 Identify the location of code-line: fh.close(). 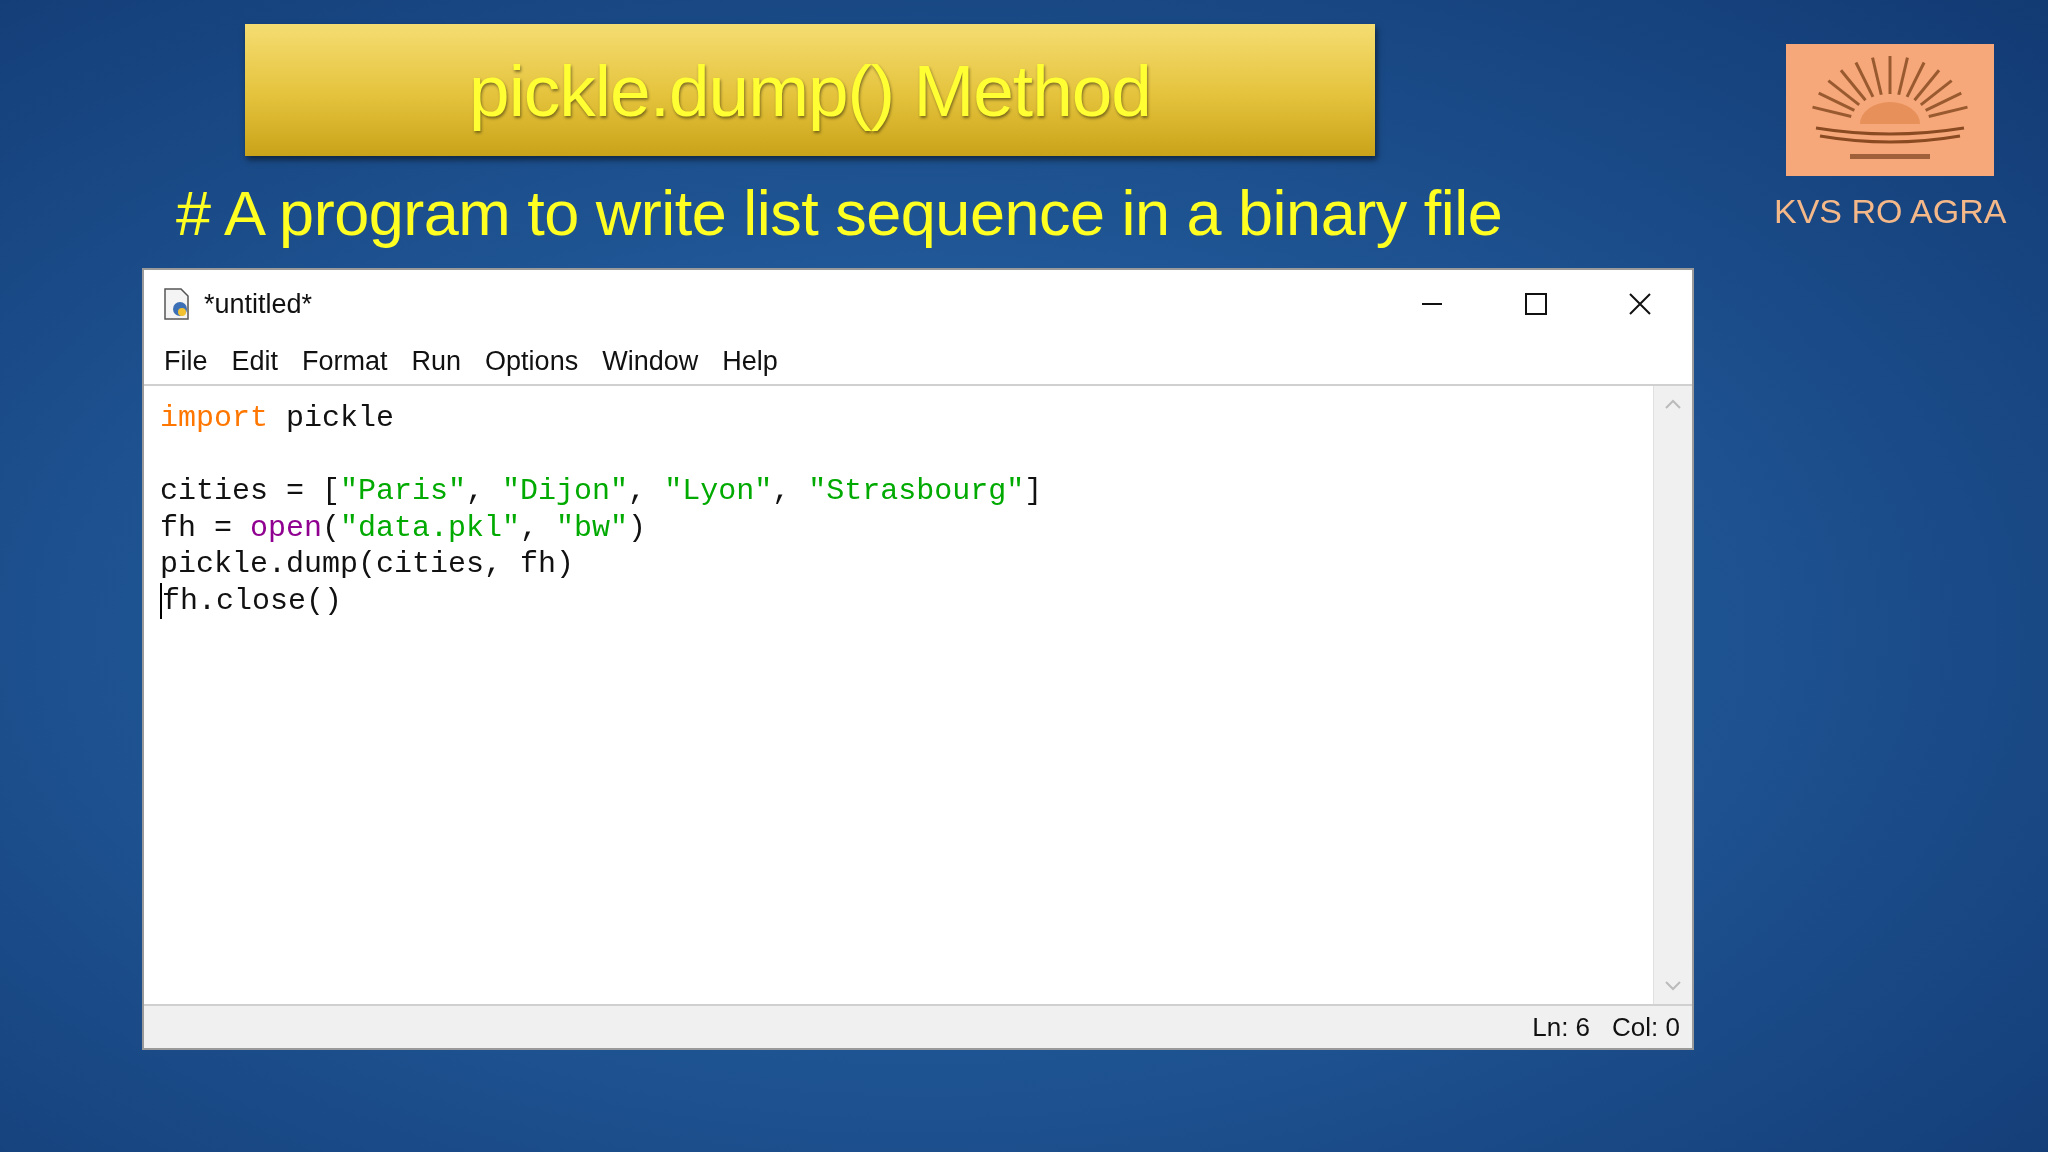
(251, 600).